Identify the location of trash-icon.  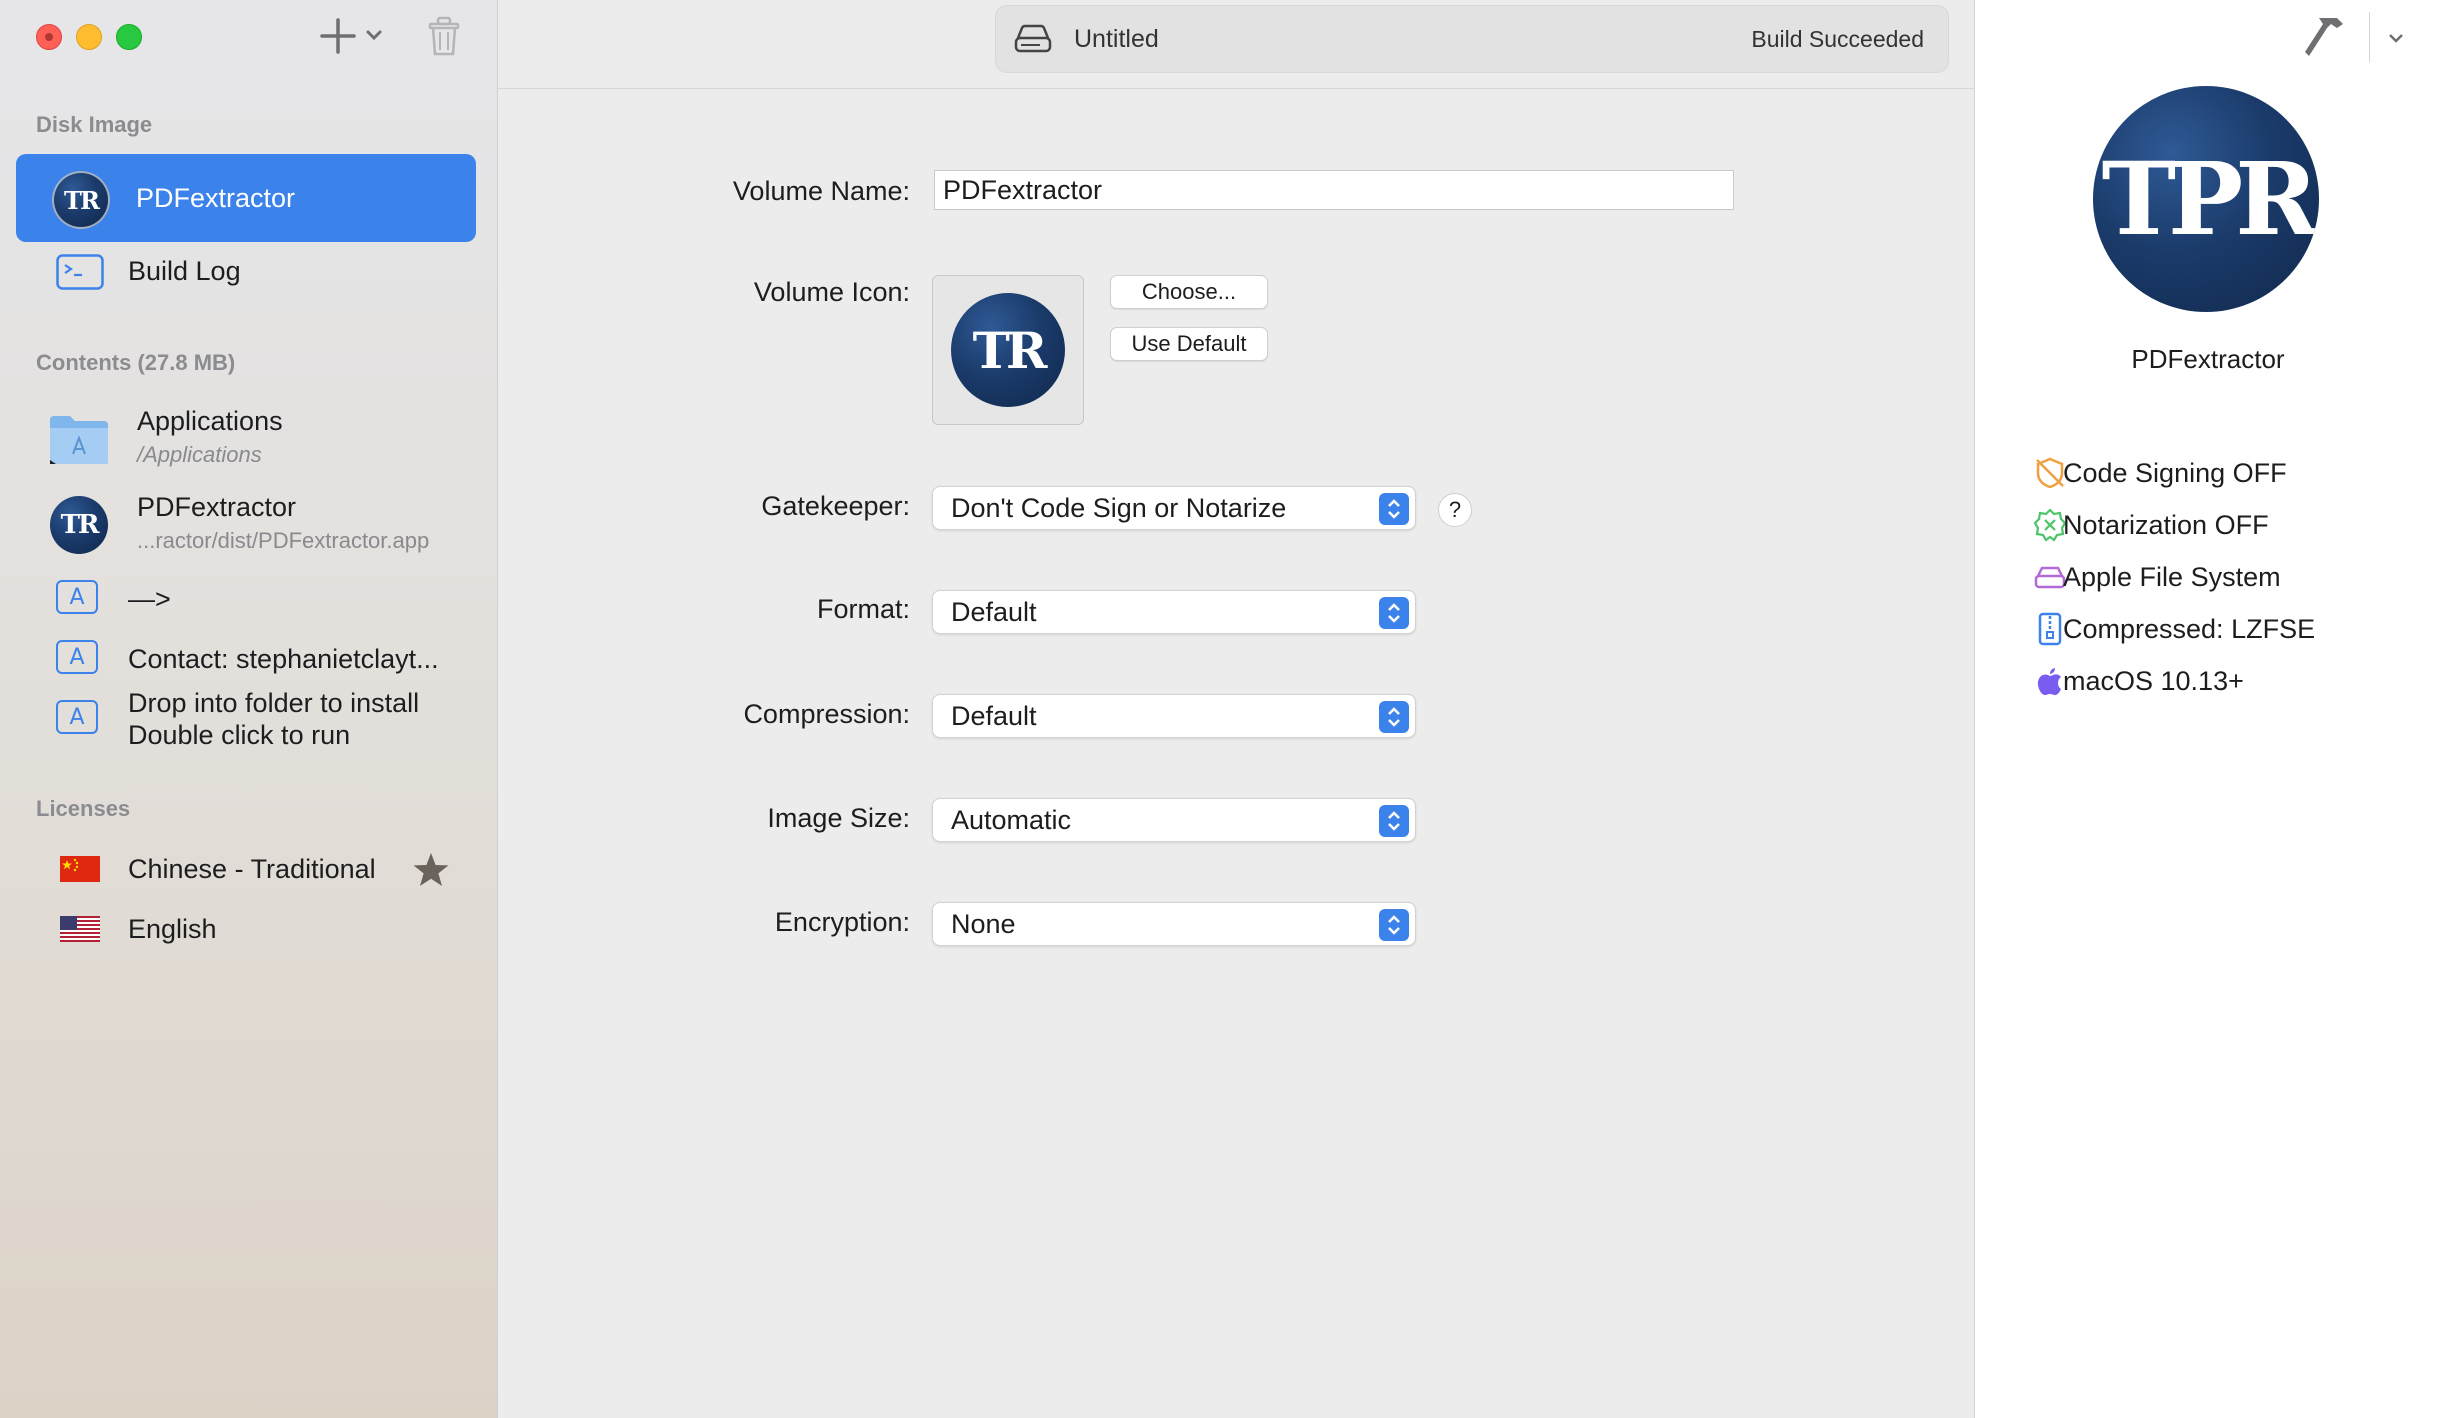
(444, 36).